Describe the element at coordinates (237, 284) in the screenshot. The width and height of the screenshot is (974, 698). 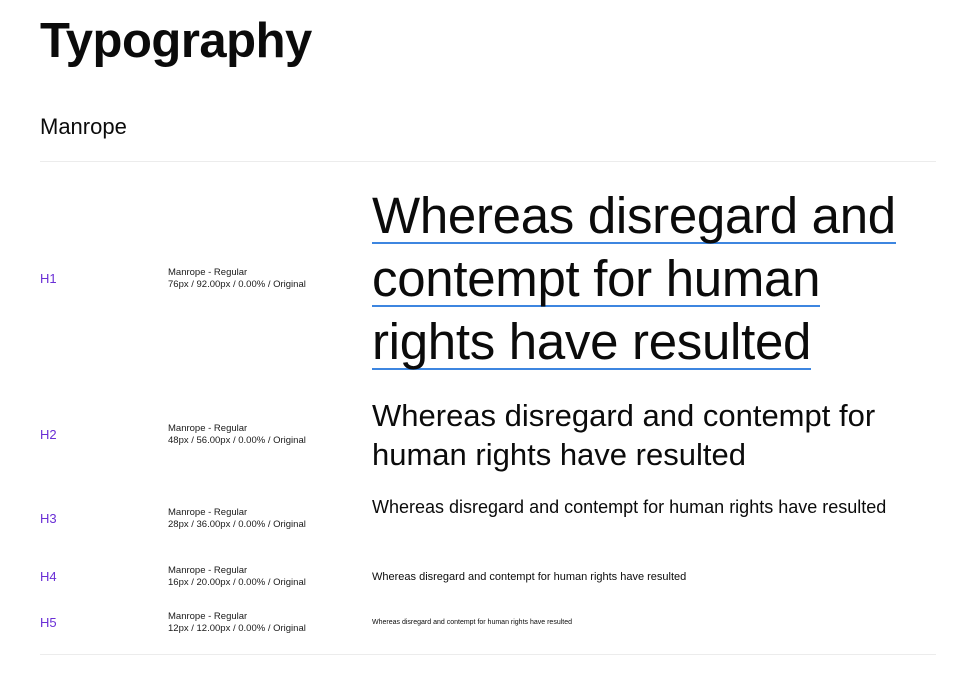
I see `spec-metrics: 76px / 92.00px / 0.00% / Original` at that location.